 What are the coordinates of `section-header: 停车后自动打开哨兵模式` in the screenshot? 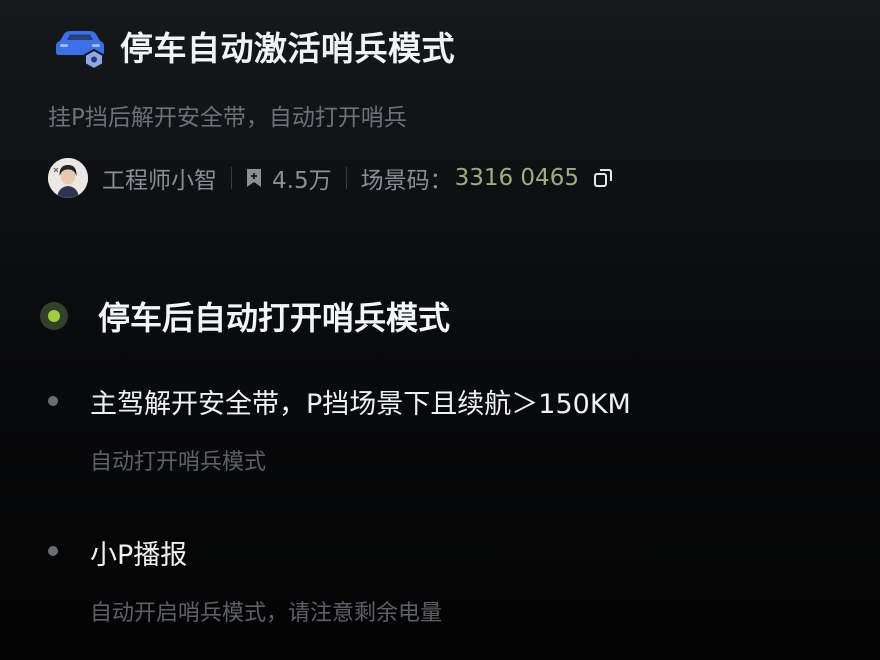 It's located at (245, 316).